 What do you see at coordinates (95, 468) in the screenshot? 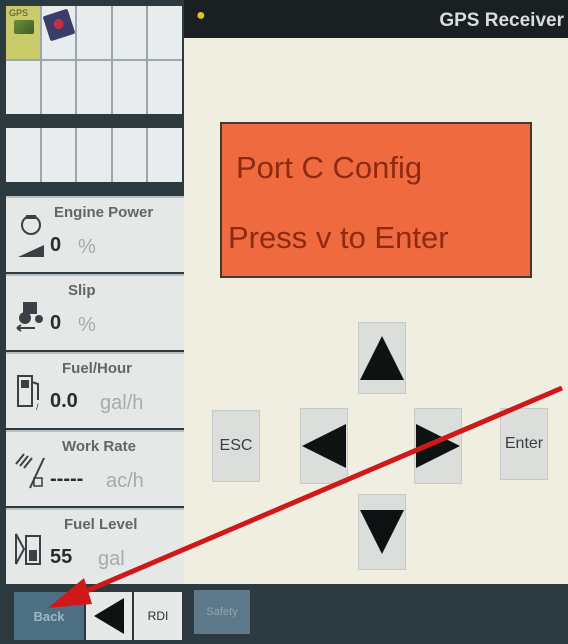
I see `gauge-work-rate: Work Rate ----- ac/h` at bounding box center [95, 468].